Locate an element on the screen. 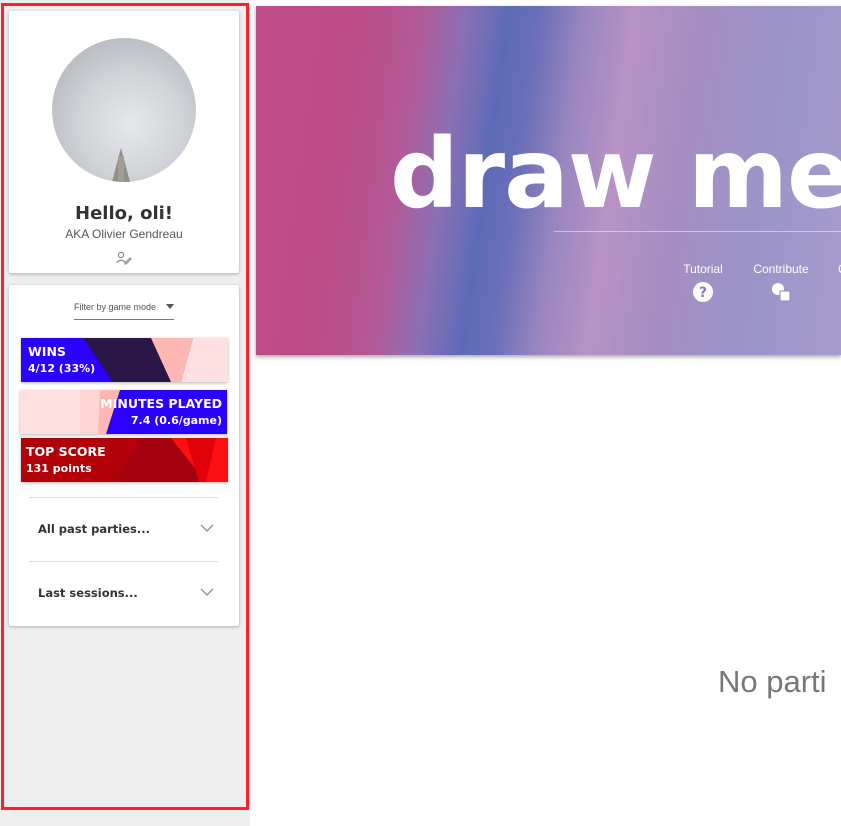 The image size is (841, 826). dropdown-caret-icon is located at coordinates (170, 306).